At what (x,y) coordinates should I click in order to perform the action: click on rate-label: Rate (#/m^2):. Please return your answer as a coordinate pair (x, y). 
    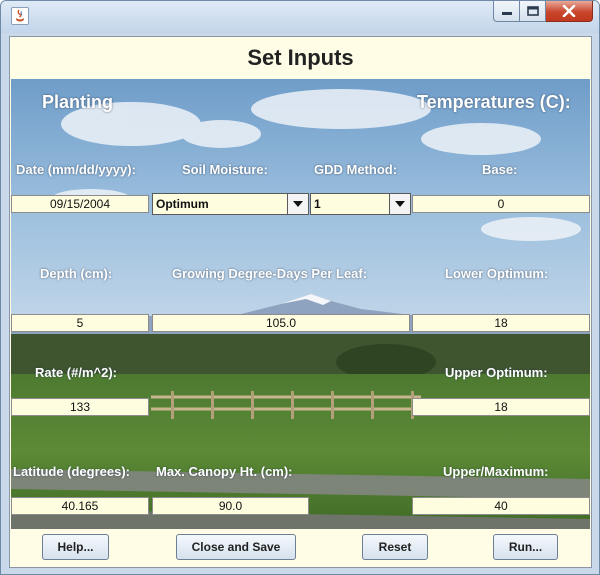
    Looking at the image, I should click on (76, 372).